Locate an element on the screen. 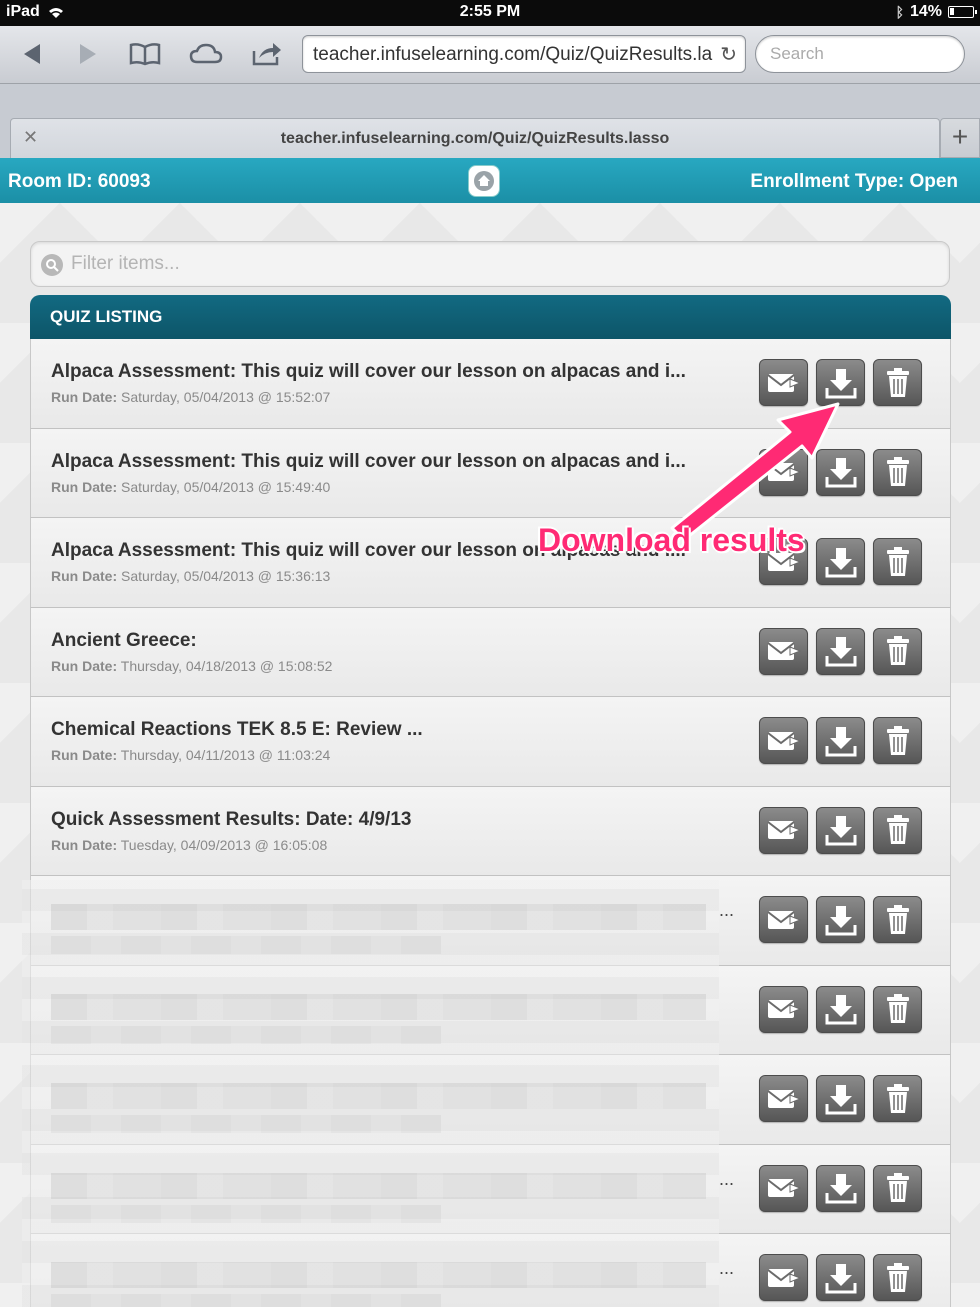  new-tab-icon: + is located at coordinates (960, 138).